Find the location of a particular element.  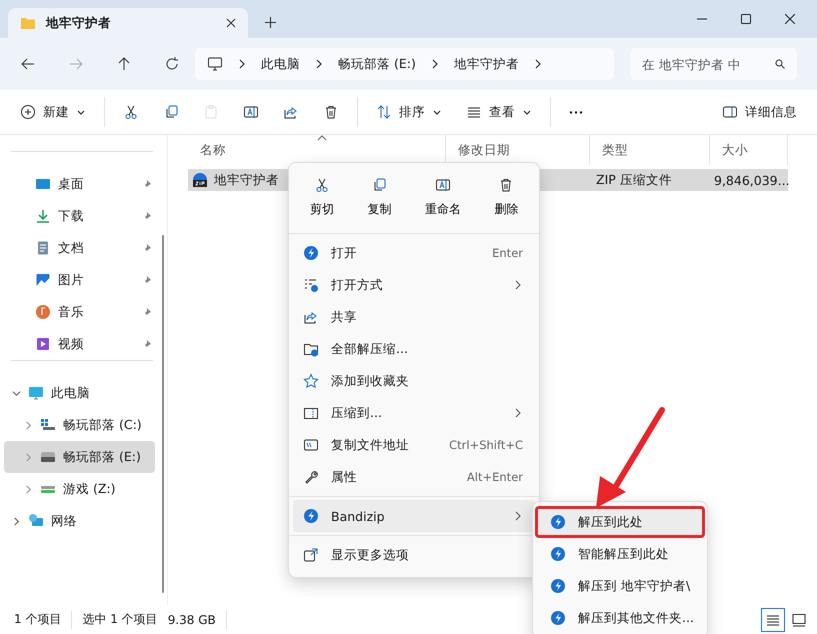

column-header: 类型 is located at coordinates (650, 150).